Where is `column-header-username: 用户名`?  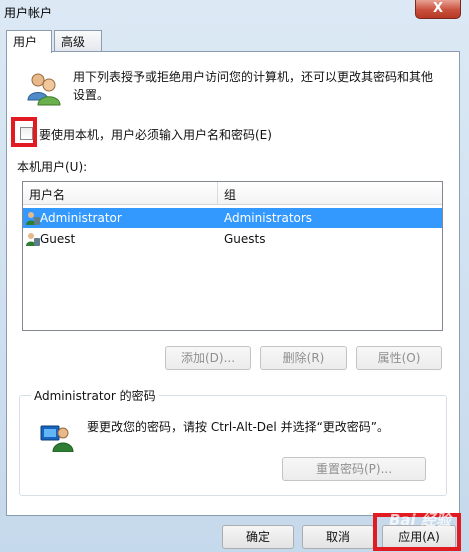 column-header-username: 用户名 is located at coordinates (47, 194).